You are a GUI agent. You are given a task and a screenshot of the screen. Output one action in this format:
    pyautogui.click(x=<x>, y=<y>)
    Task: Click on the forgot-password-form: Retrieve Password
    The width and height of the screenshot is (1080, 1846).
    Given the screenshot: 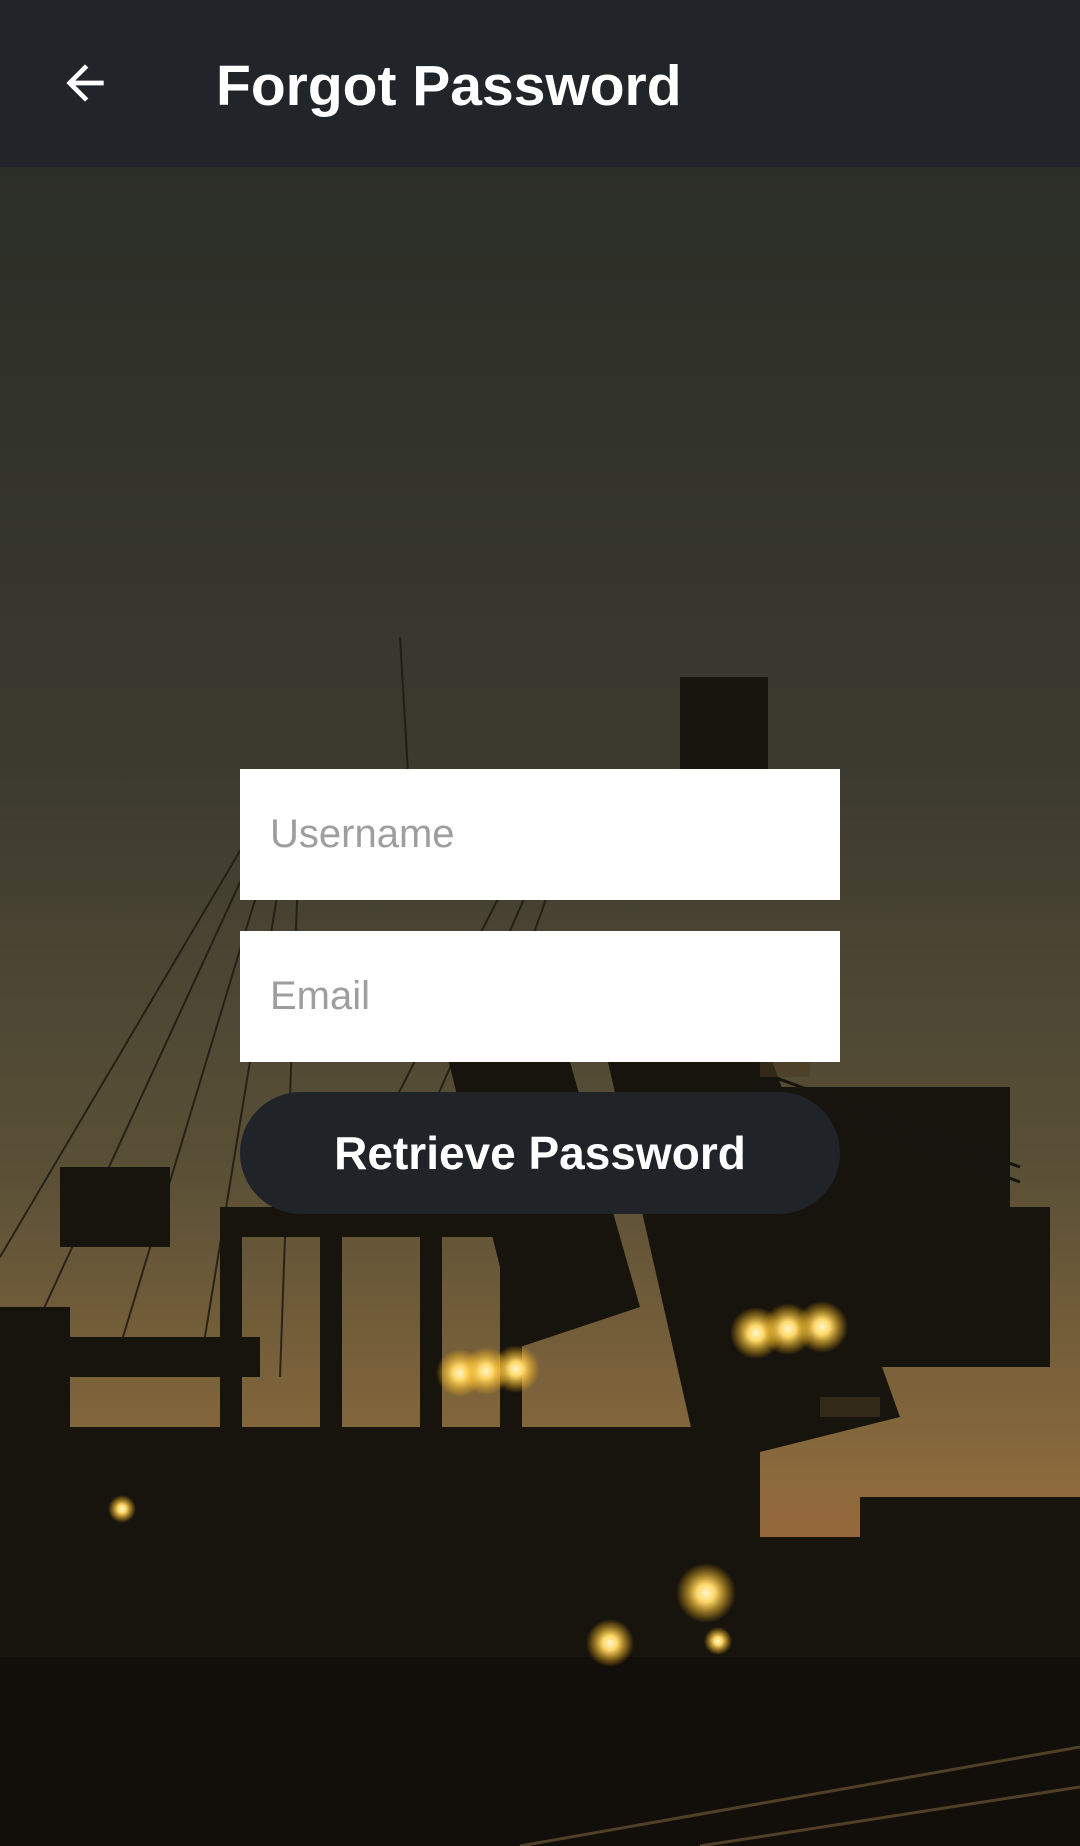 What is the action you would take?
    pyautogui.click(x=540, y=991)
    